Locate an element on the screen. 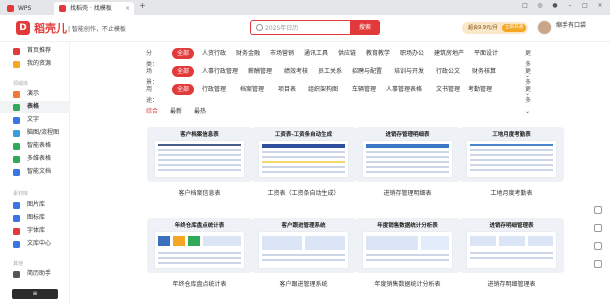  filter-option: 市场营销 is located at coordinates (282, 53).